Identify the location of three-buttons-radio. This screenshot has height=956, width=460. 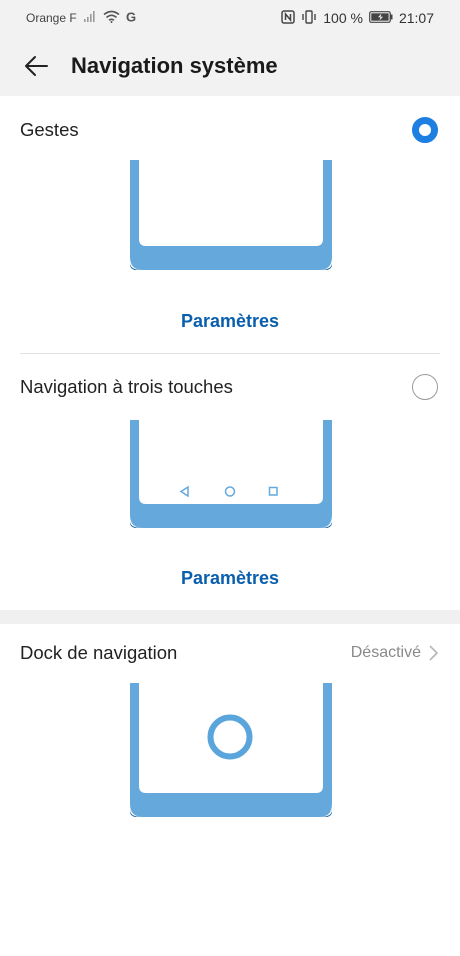
(425, 387).